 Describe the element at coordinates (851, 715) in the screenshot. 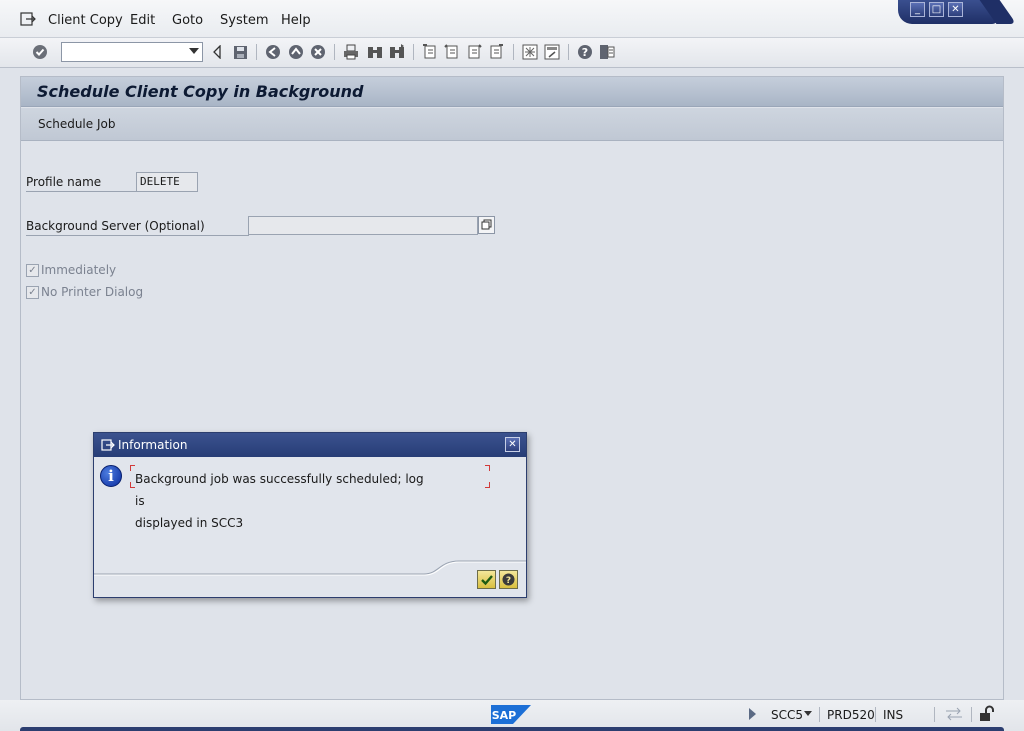

I see `status-server: PRD520` at that location.